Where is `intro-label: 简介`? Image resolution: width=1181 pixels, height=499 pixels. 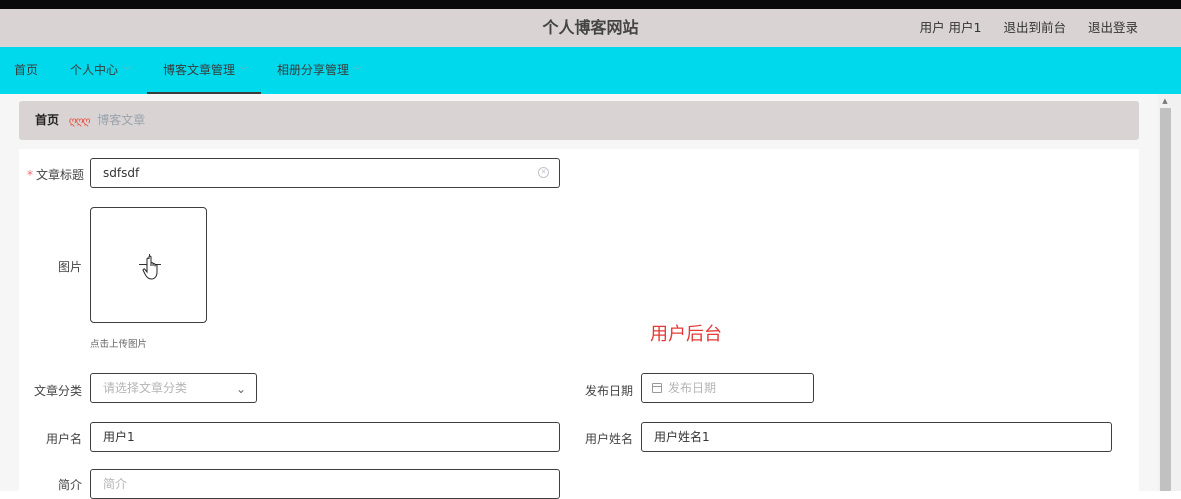 intro-label: 简介 is located at coordinates (69, 485).